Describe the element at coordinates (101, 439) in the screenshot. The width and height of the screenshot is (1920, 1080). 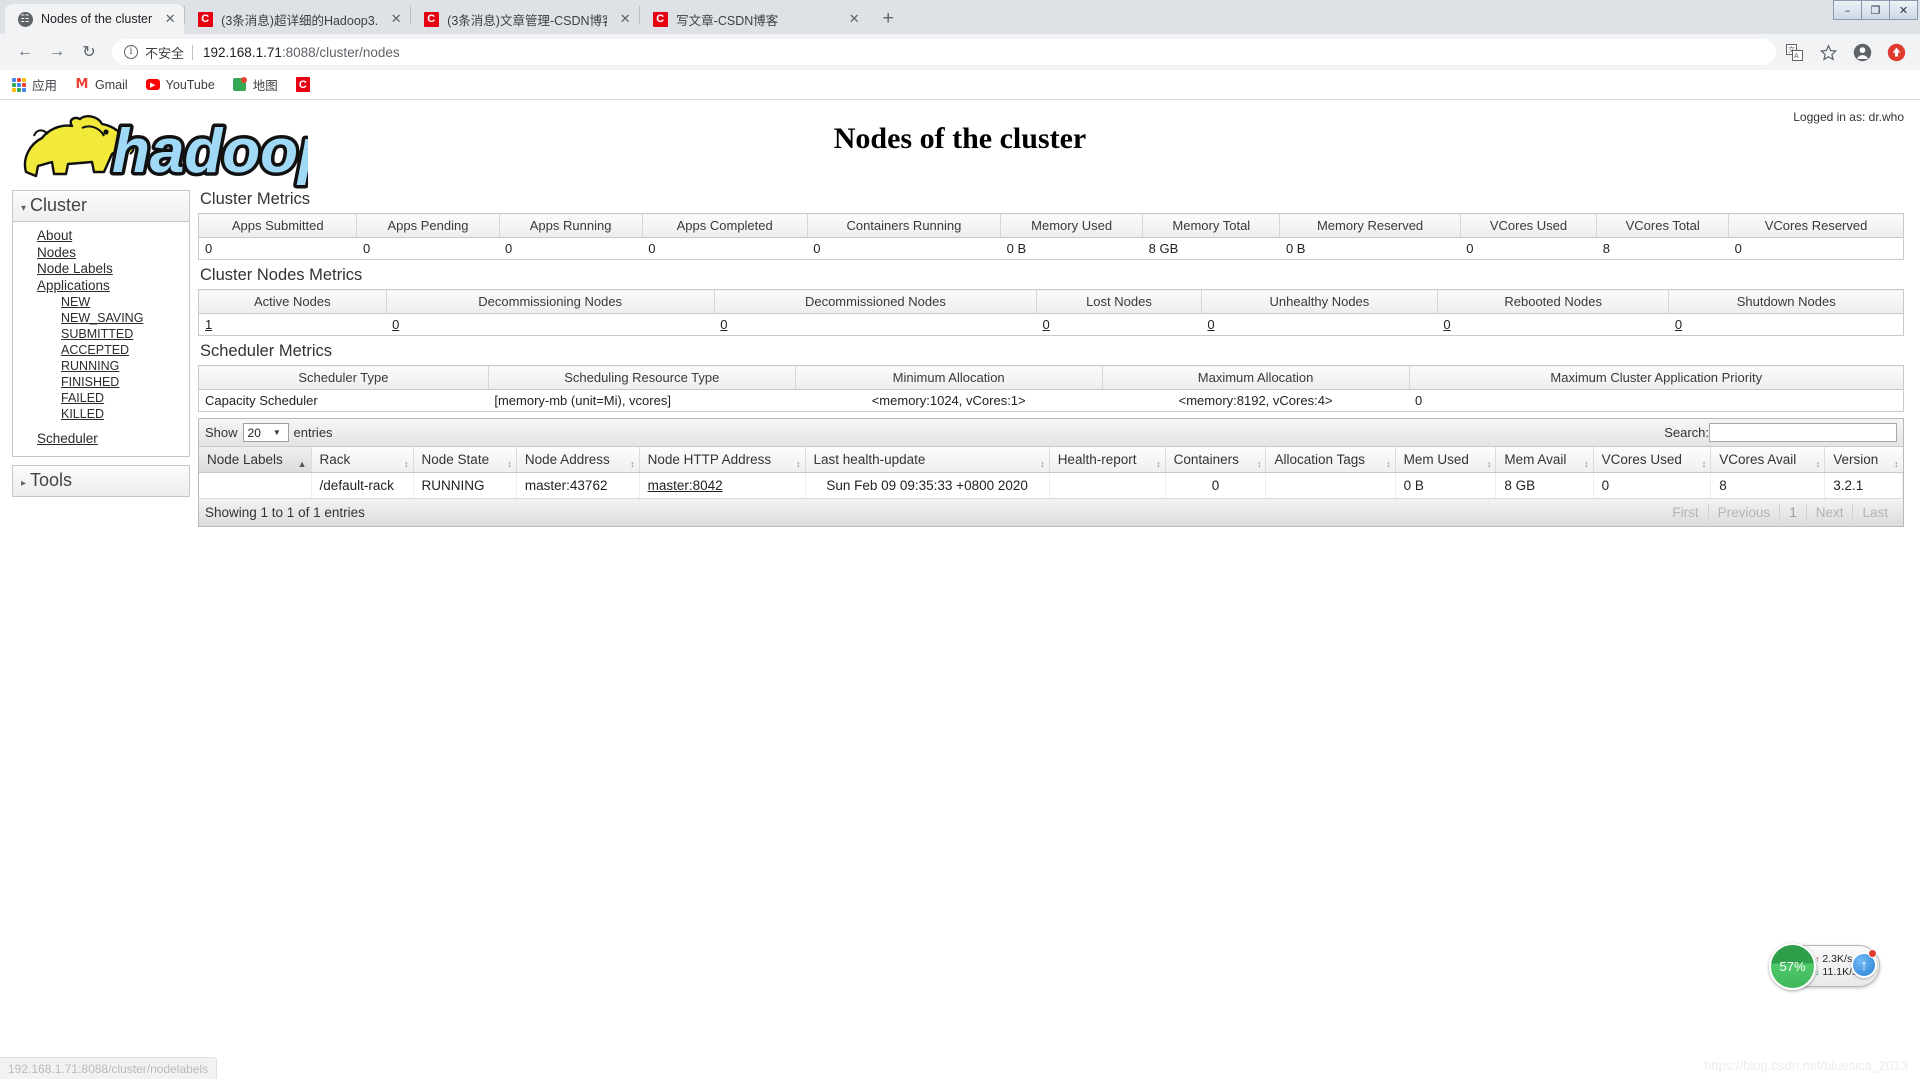
I see `sidebar-item-scheduler: Scheduler` at that location.